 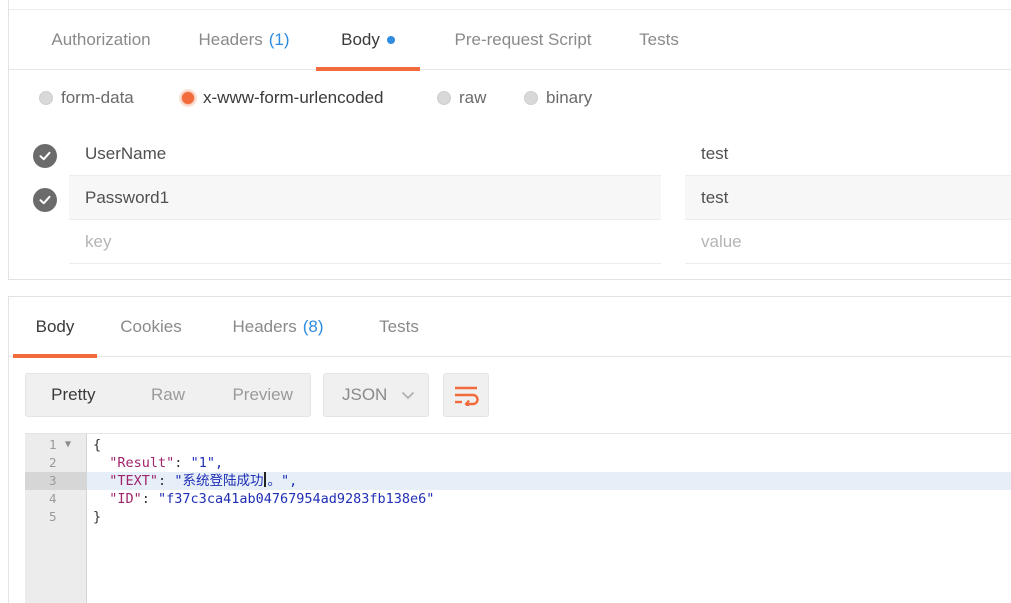 I want to click on wrap-lines-icon, so click(x=467, y=396).